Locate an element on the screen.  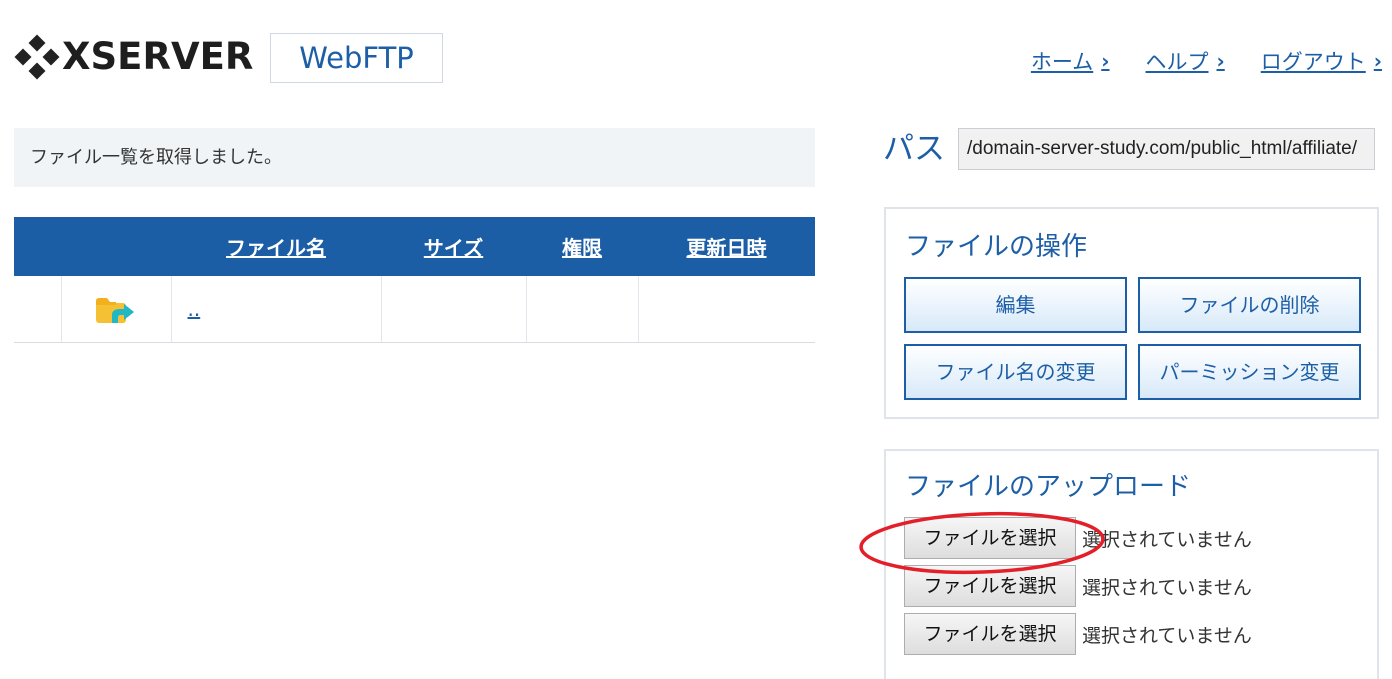
row-filename-cell: .. is located at coordinates (276, 309).